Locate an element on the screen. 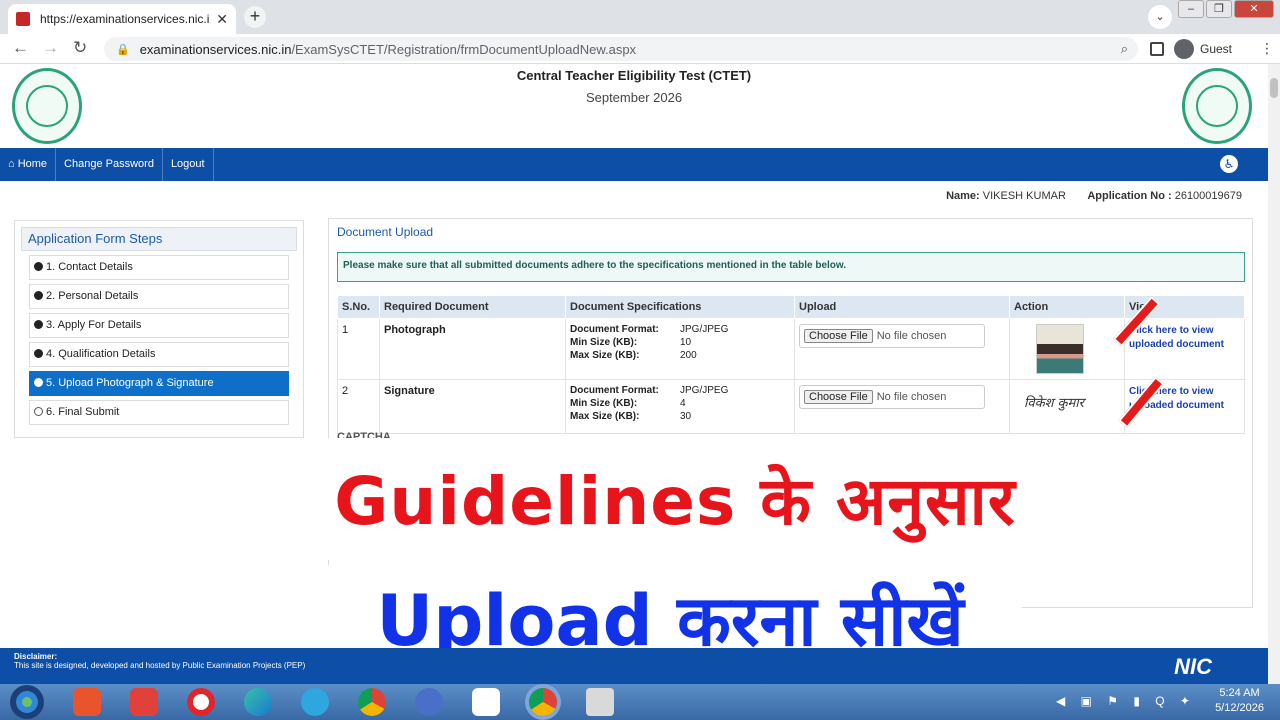  reload-icon: ↻ is located at coordinates (80, 48).